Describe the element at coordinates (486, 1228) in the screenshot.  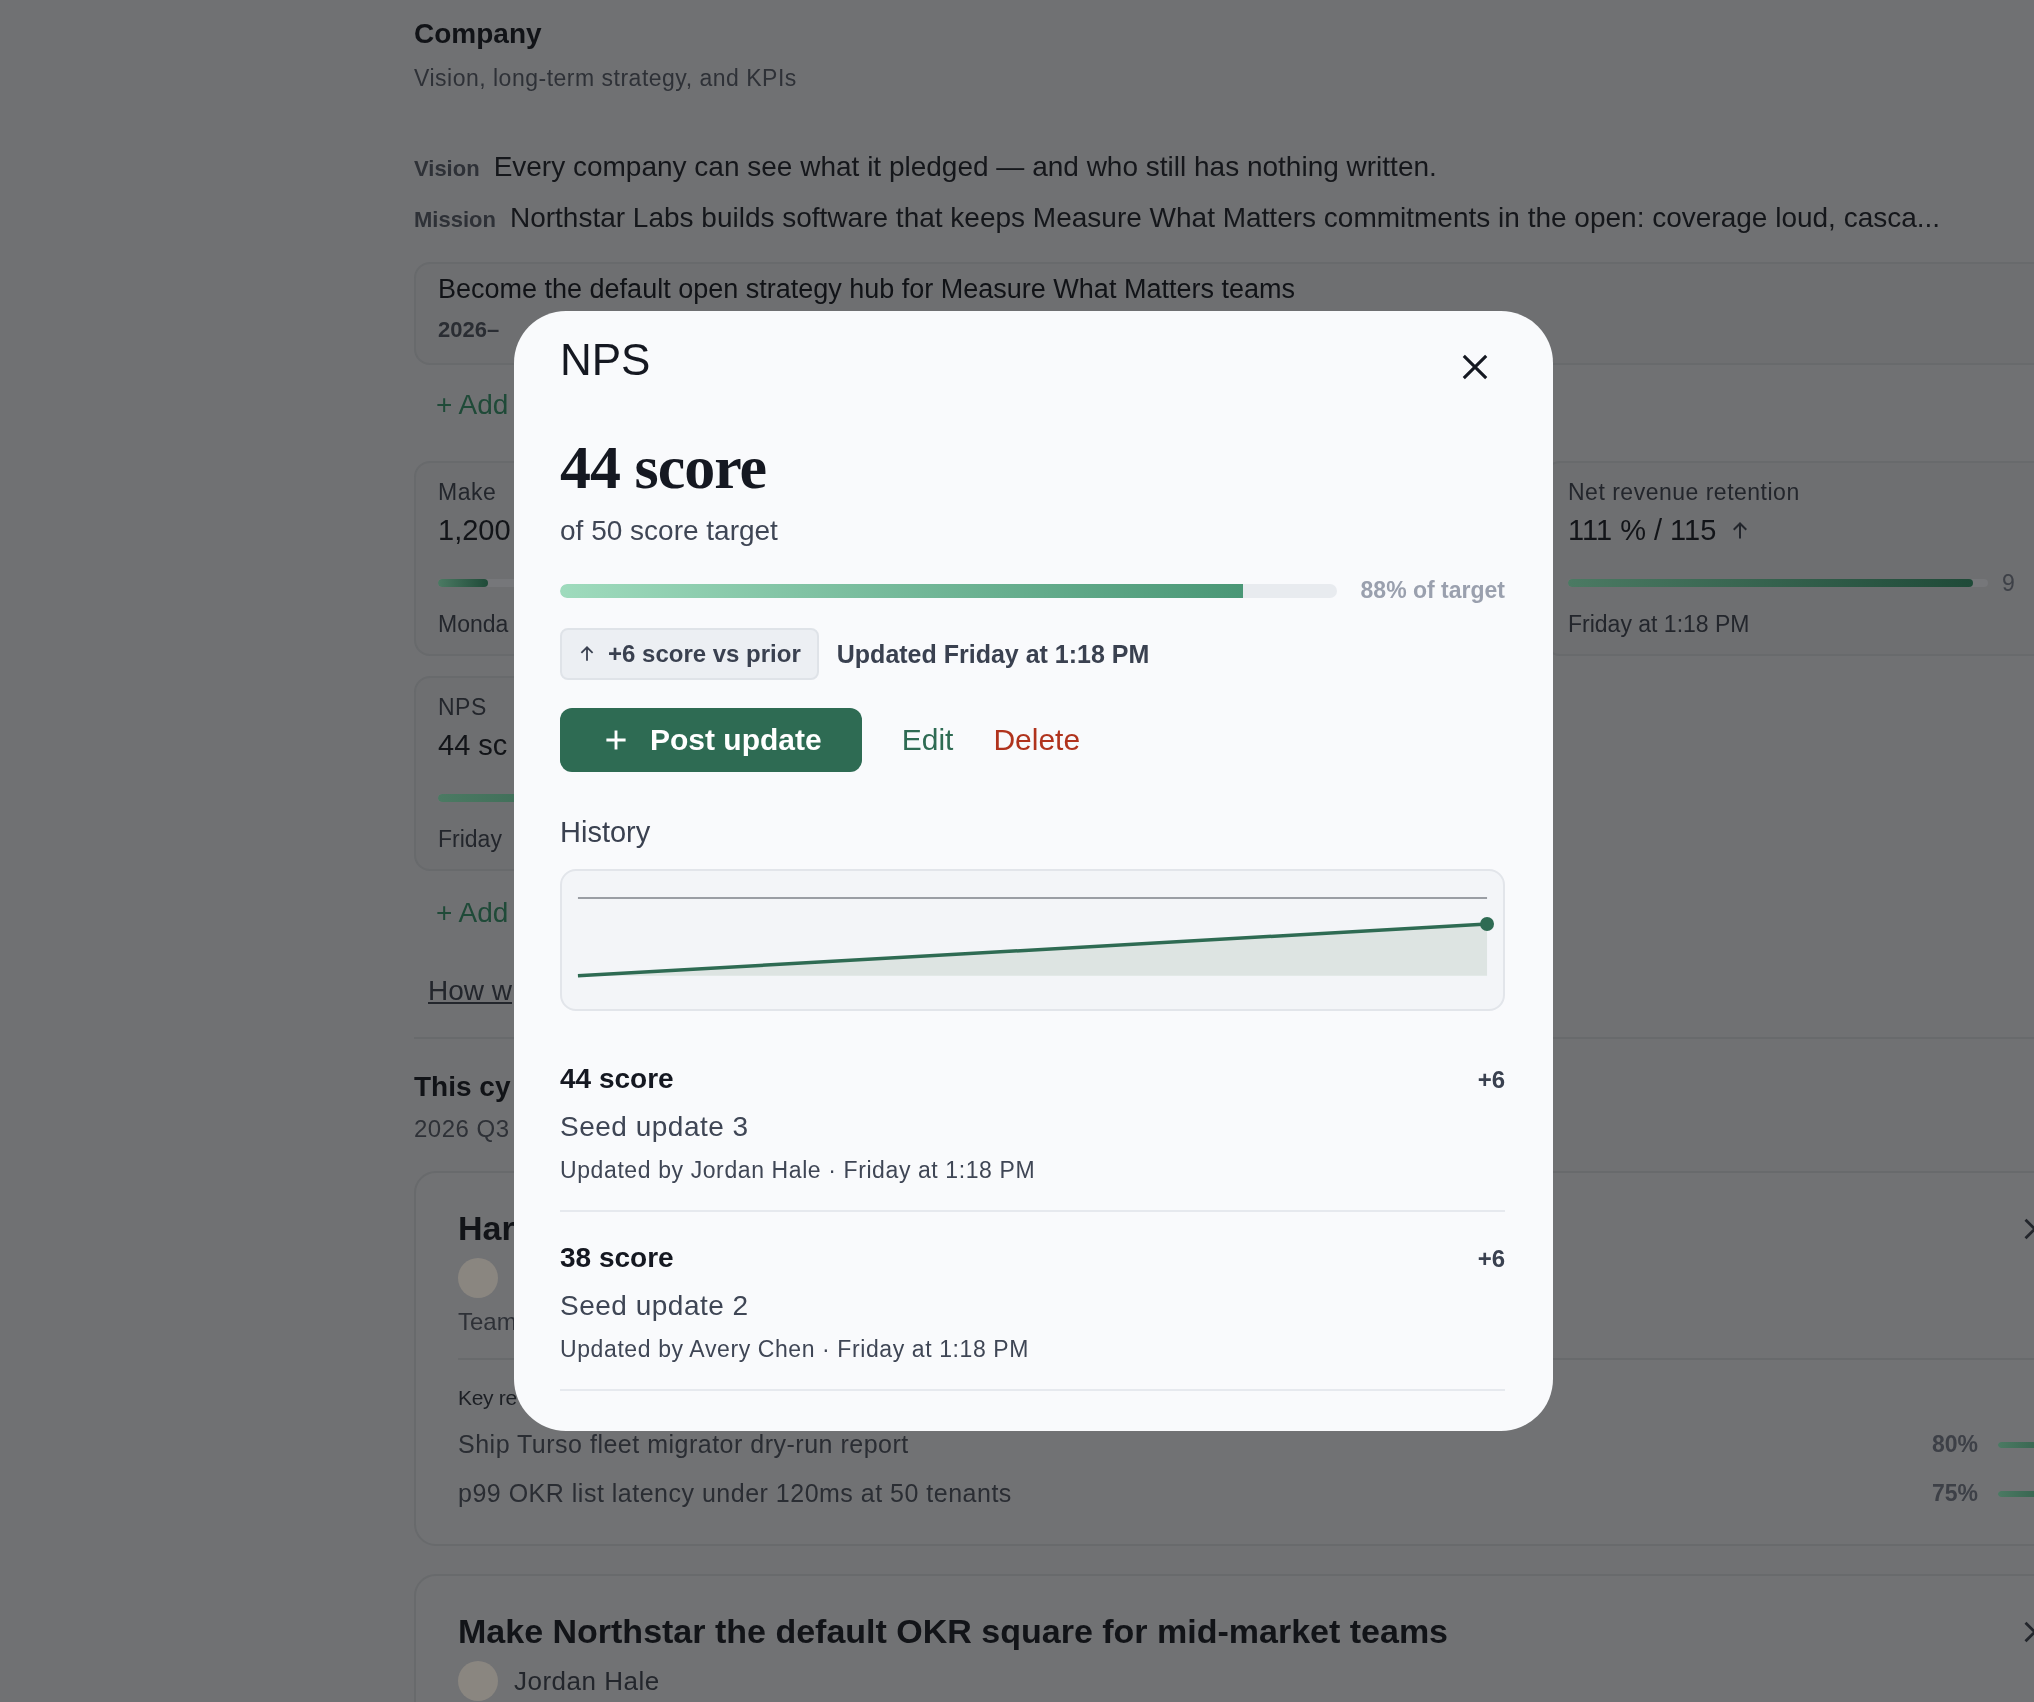
I see `objective-title: Har` at that location.